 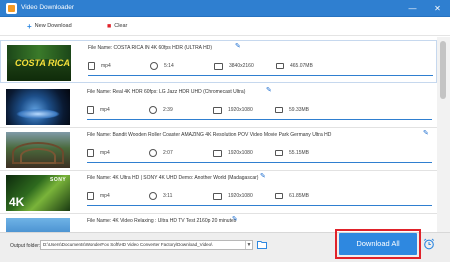 I want to click on duration-info: 3:11, so click(x=160, y=196).